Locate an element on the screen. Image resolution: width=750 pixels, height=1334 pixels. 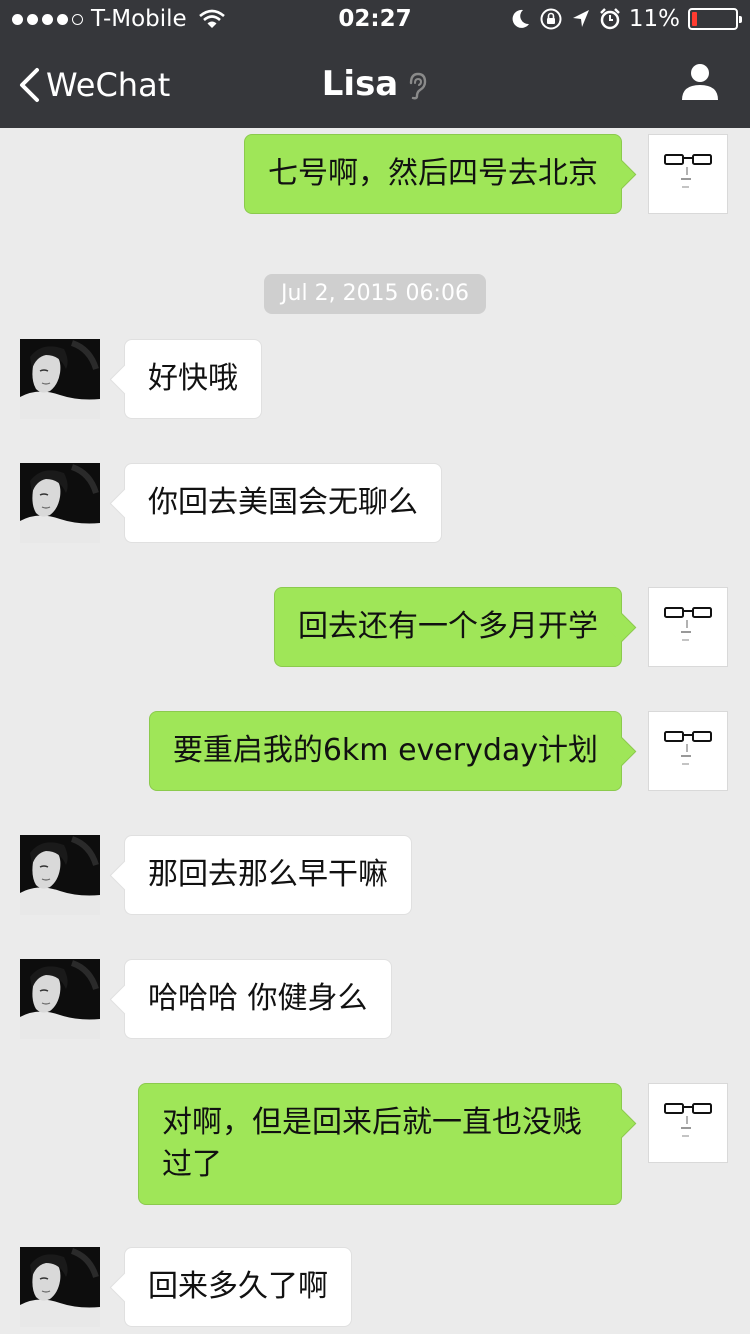
battery-level is located at coordinates (694, 19).